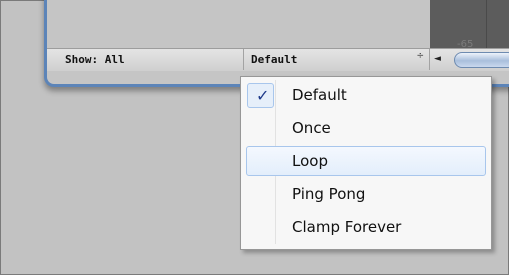 Image resolution: width=509 pixels, height=275 pixels. I want to click on menu-item-loop: Loop, so click(366, 161).